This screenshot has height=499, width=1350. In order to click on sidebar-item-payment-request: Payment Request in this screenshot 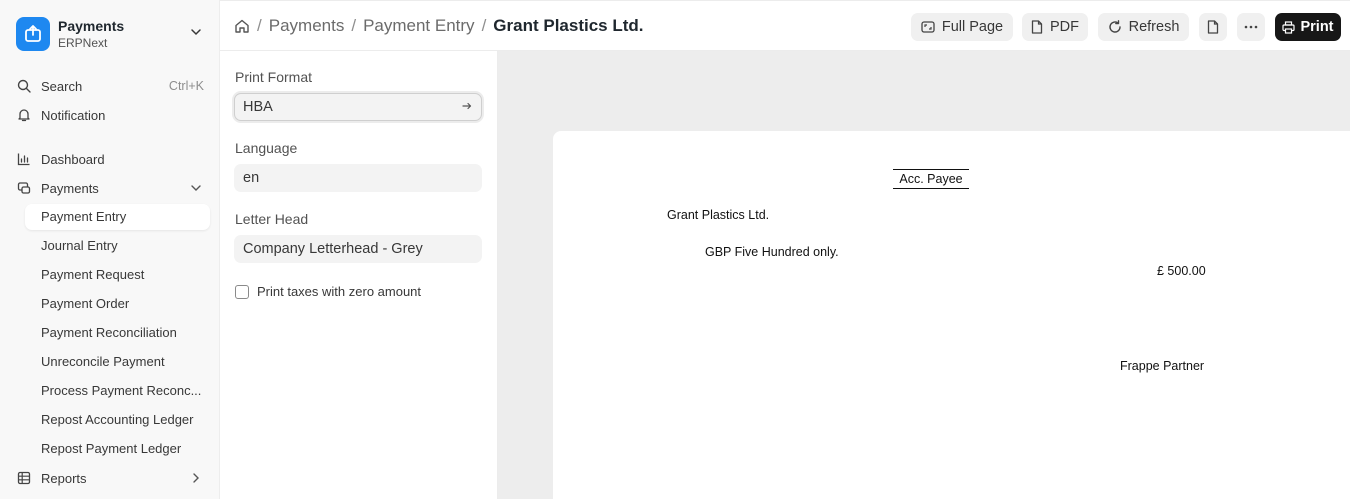, I will do `click(117, 275)`.